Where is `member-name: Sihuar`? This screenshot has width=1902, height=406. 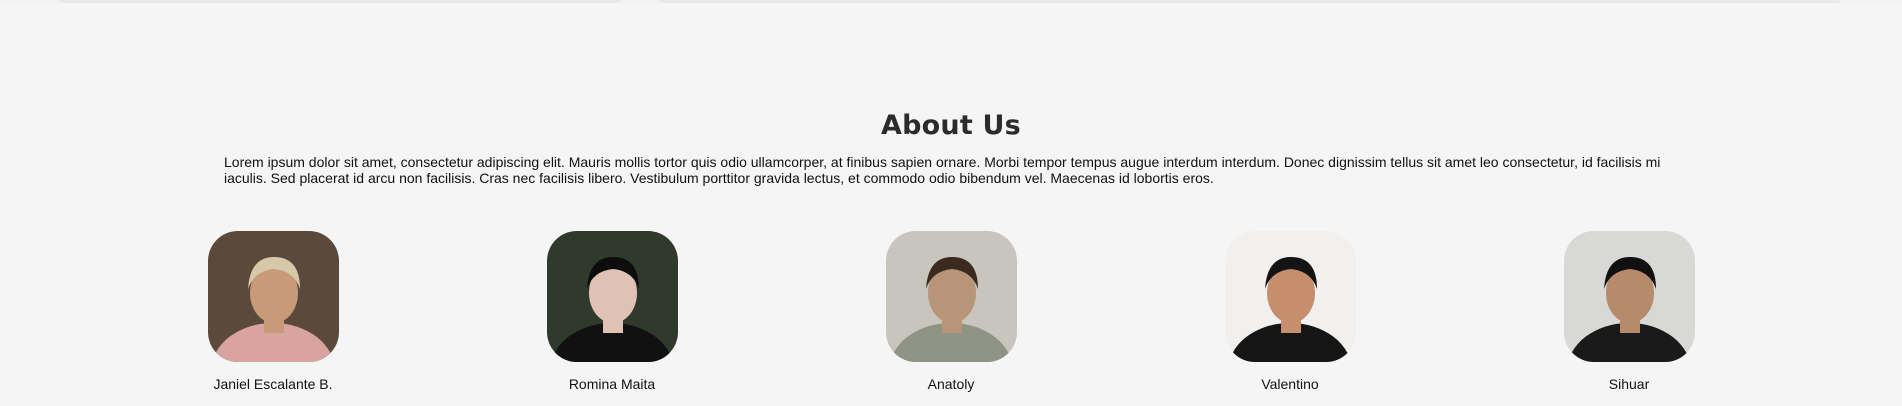
member-name: Sihuar is located at coordinates (1629, 384).